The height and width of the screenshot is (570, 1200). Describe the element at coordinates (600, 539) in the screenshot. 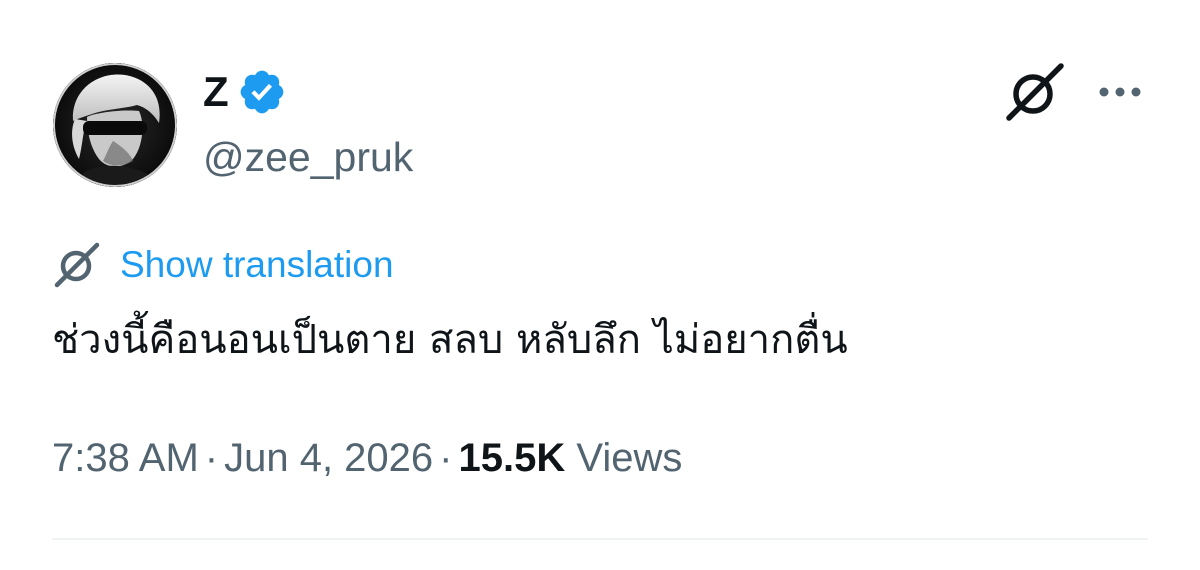

I see `divider` at that location.